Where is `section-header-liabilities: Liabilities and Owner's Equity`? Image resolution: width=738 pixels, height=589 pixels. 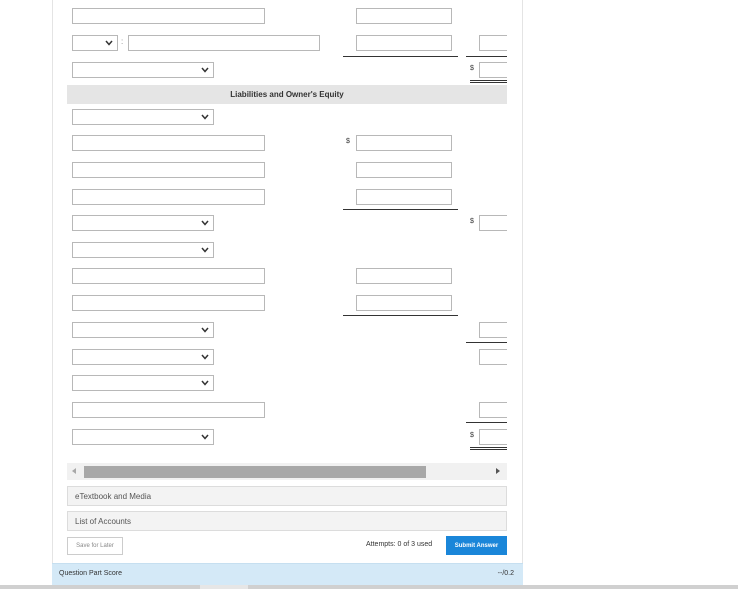
section-header-liabilities: Liabilities and Owner's Equity is located at coordinates (287, 94).